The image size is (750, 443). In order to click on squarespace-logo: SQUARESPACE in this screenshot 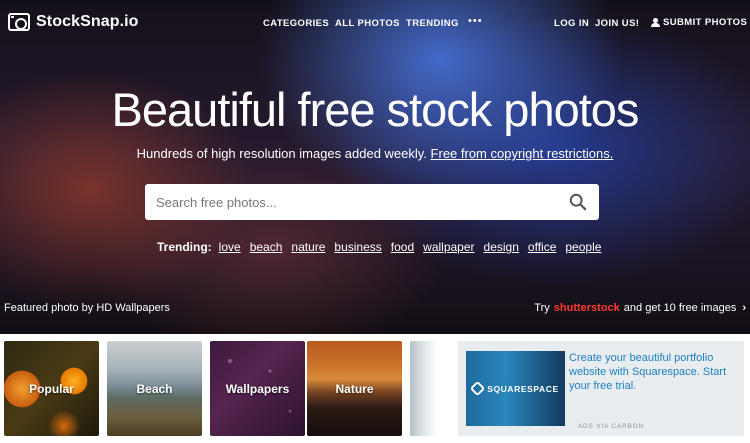, I will do `click(514, 388)`.